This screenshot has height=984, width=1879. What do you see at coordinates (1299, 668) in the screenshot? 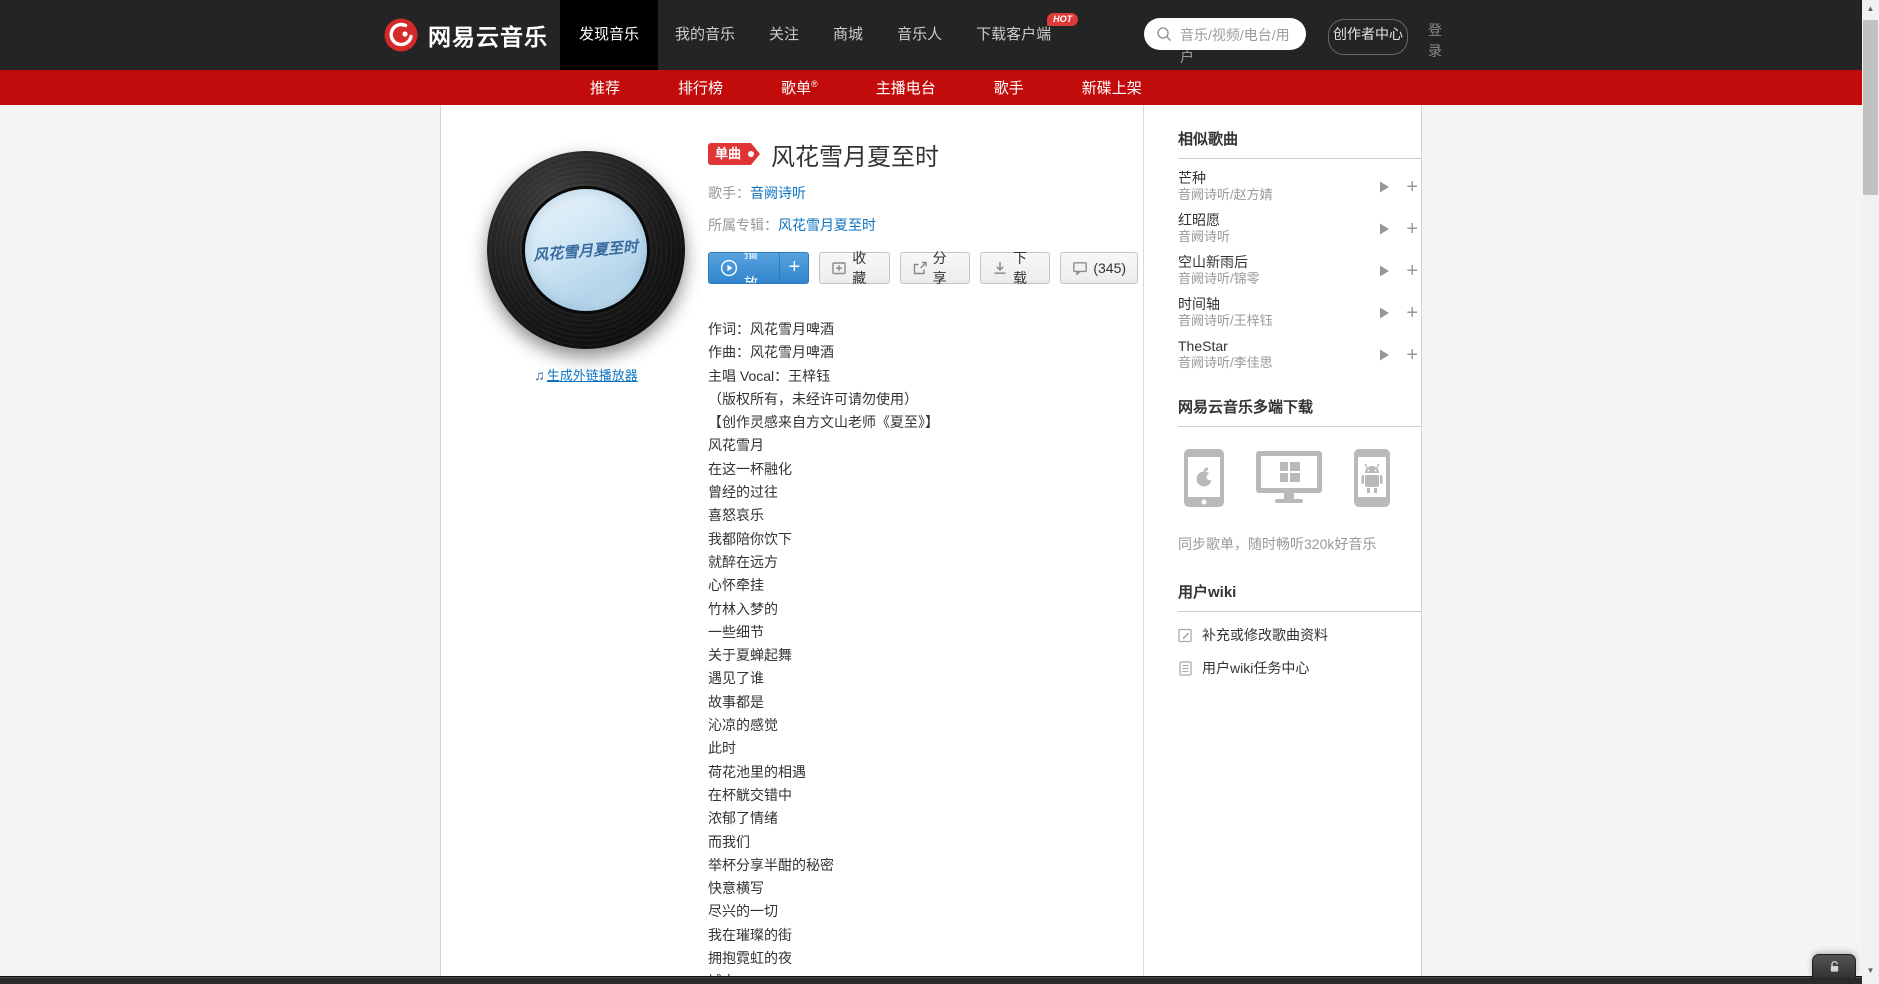
I see `wiki-task-center-link: 用户wiki任务中心` at bounding box center [1299, 668].